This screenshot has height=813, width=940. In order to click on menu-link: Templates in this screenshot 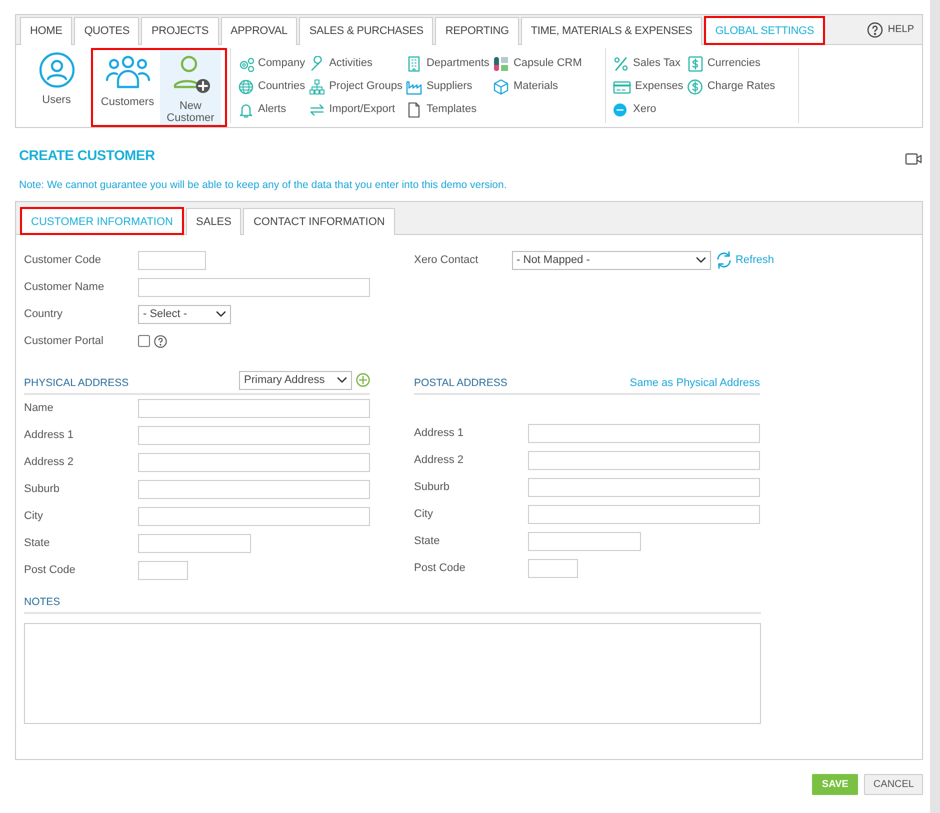, I will do `click(451, 109)`.